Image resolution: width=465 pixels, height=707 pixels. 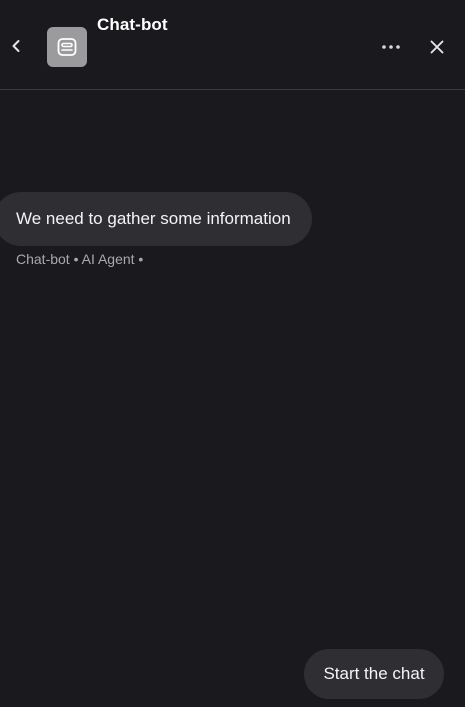 I want to click on chevron-left-icon, so click(x=16, y=46).